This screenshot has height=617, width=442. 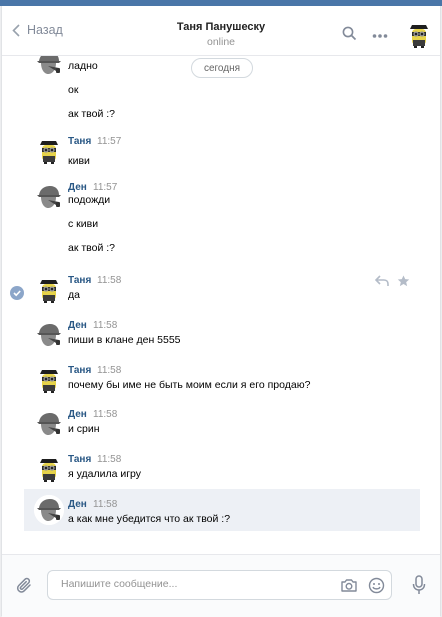 I want to click on message-input-box, so click(x=219, y=585).